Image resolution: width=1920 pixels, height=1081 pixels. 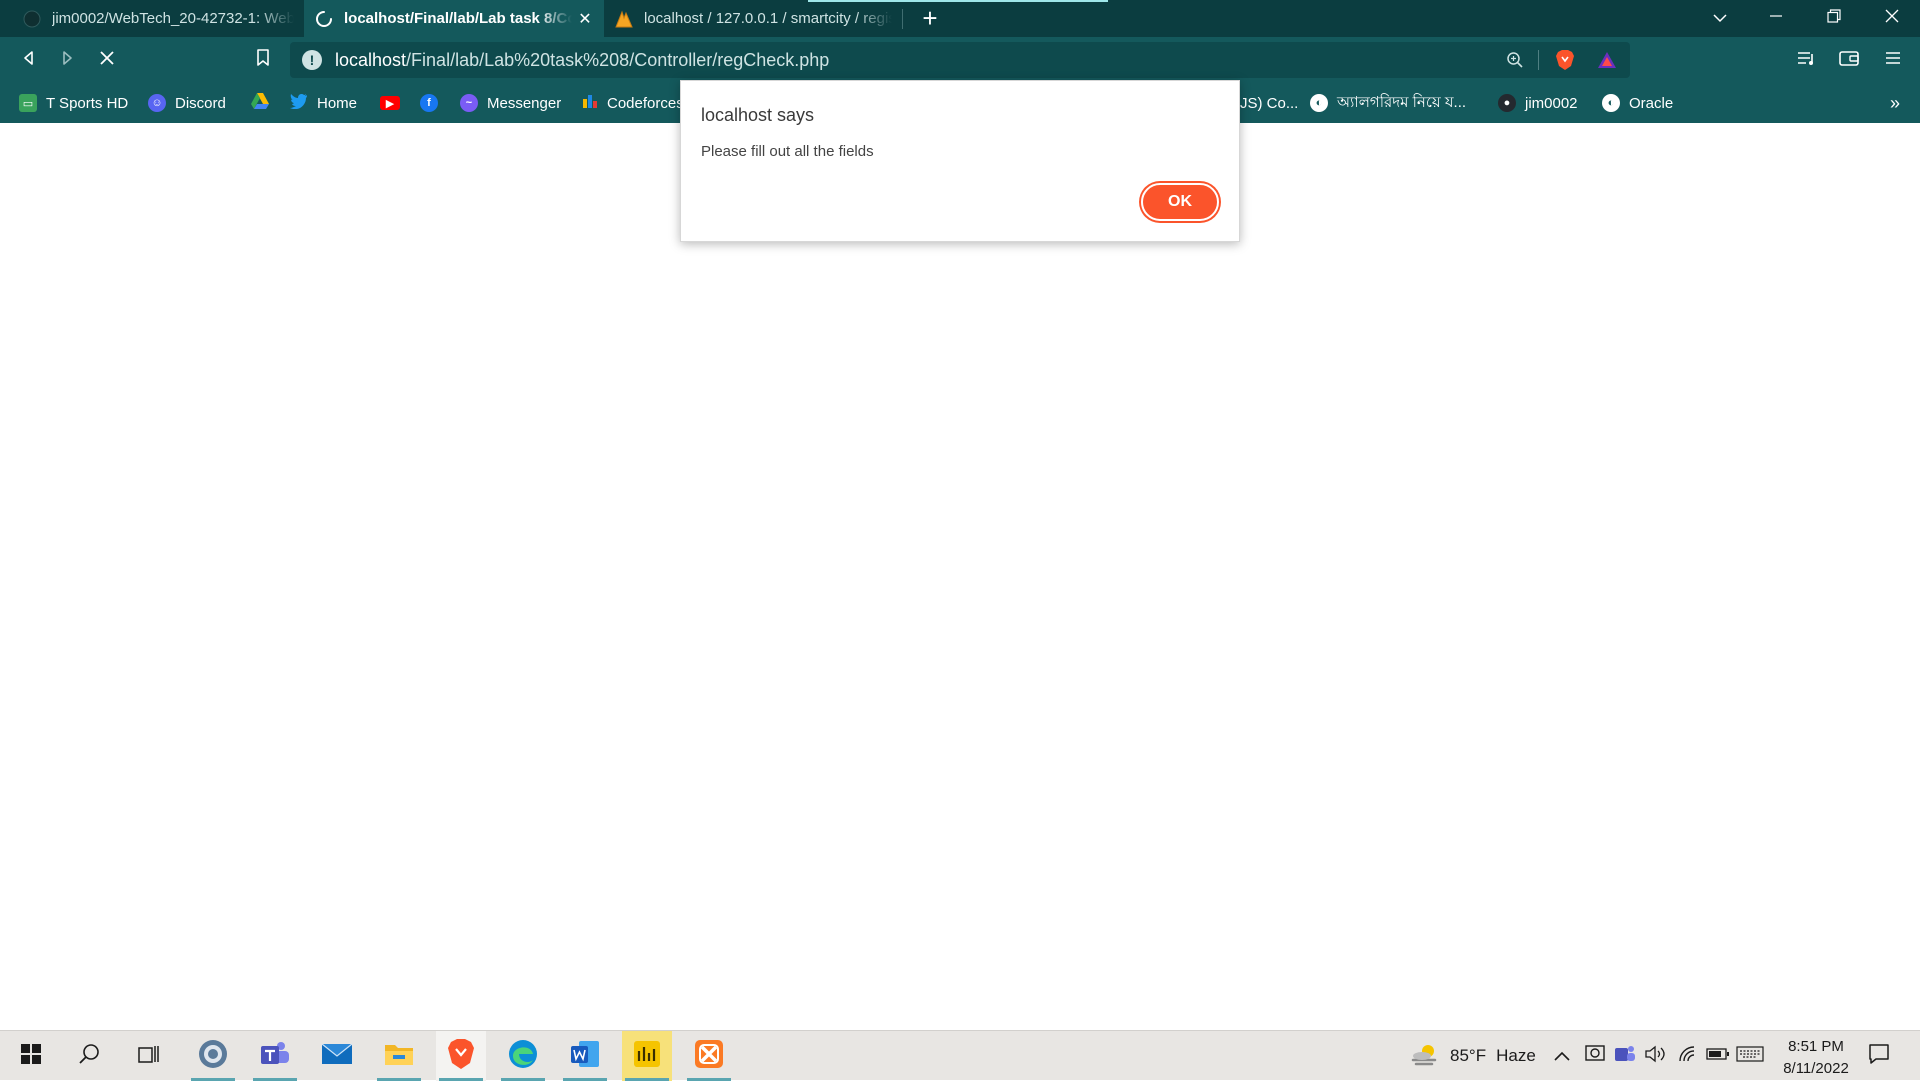 I want to click on weather-widget: 85°F Haze, so click(x=1473, y=1056).